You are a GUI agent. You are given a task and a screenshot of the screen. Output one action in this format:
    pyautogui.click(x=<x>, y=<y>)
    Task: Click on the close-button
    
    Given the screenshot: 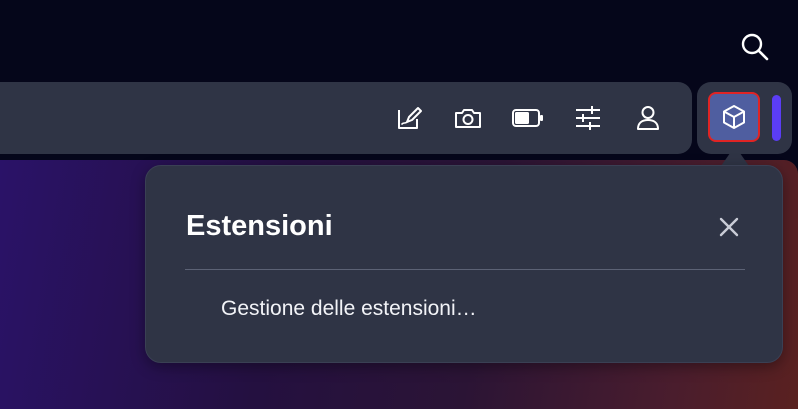 What is the action you would take?
    pyautogui.click(x=729, y=227)
    